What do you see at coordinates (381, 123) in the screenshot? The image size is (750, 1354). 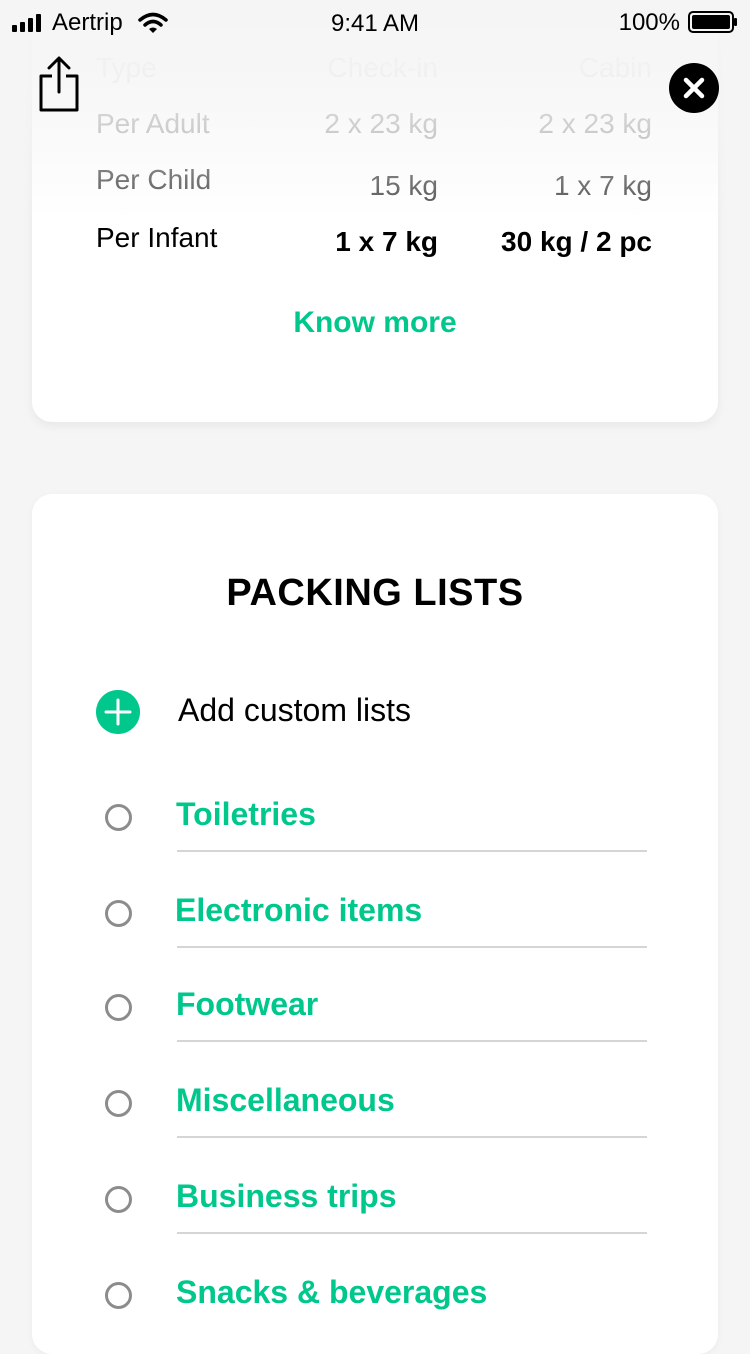 I see `baggage-checkin: 2 x 23 kg` at bounding box center [381, 123].